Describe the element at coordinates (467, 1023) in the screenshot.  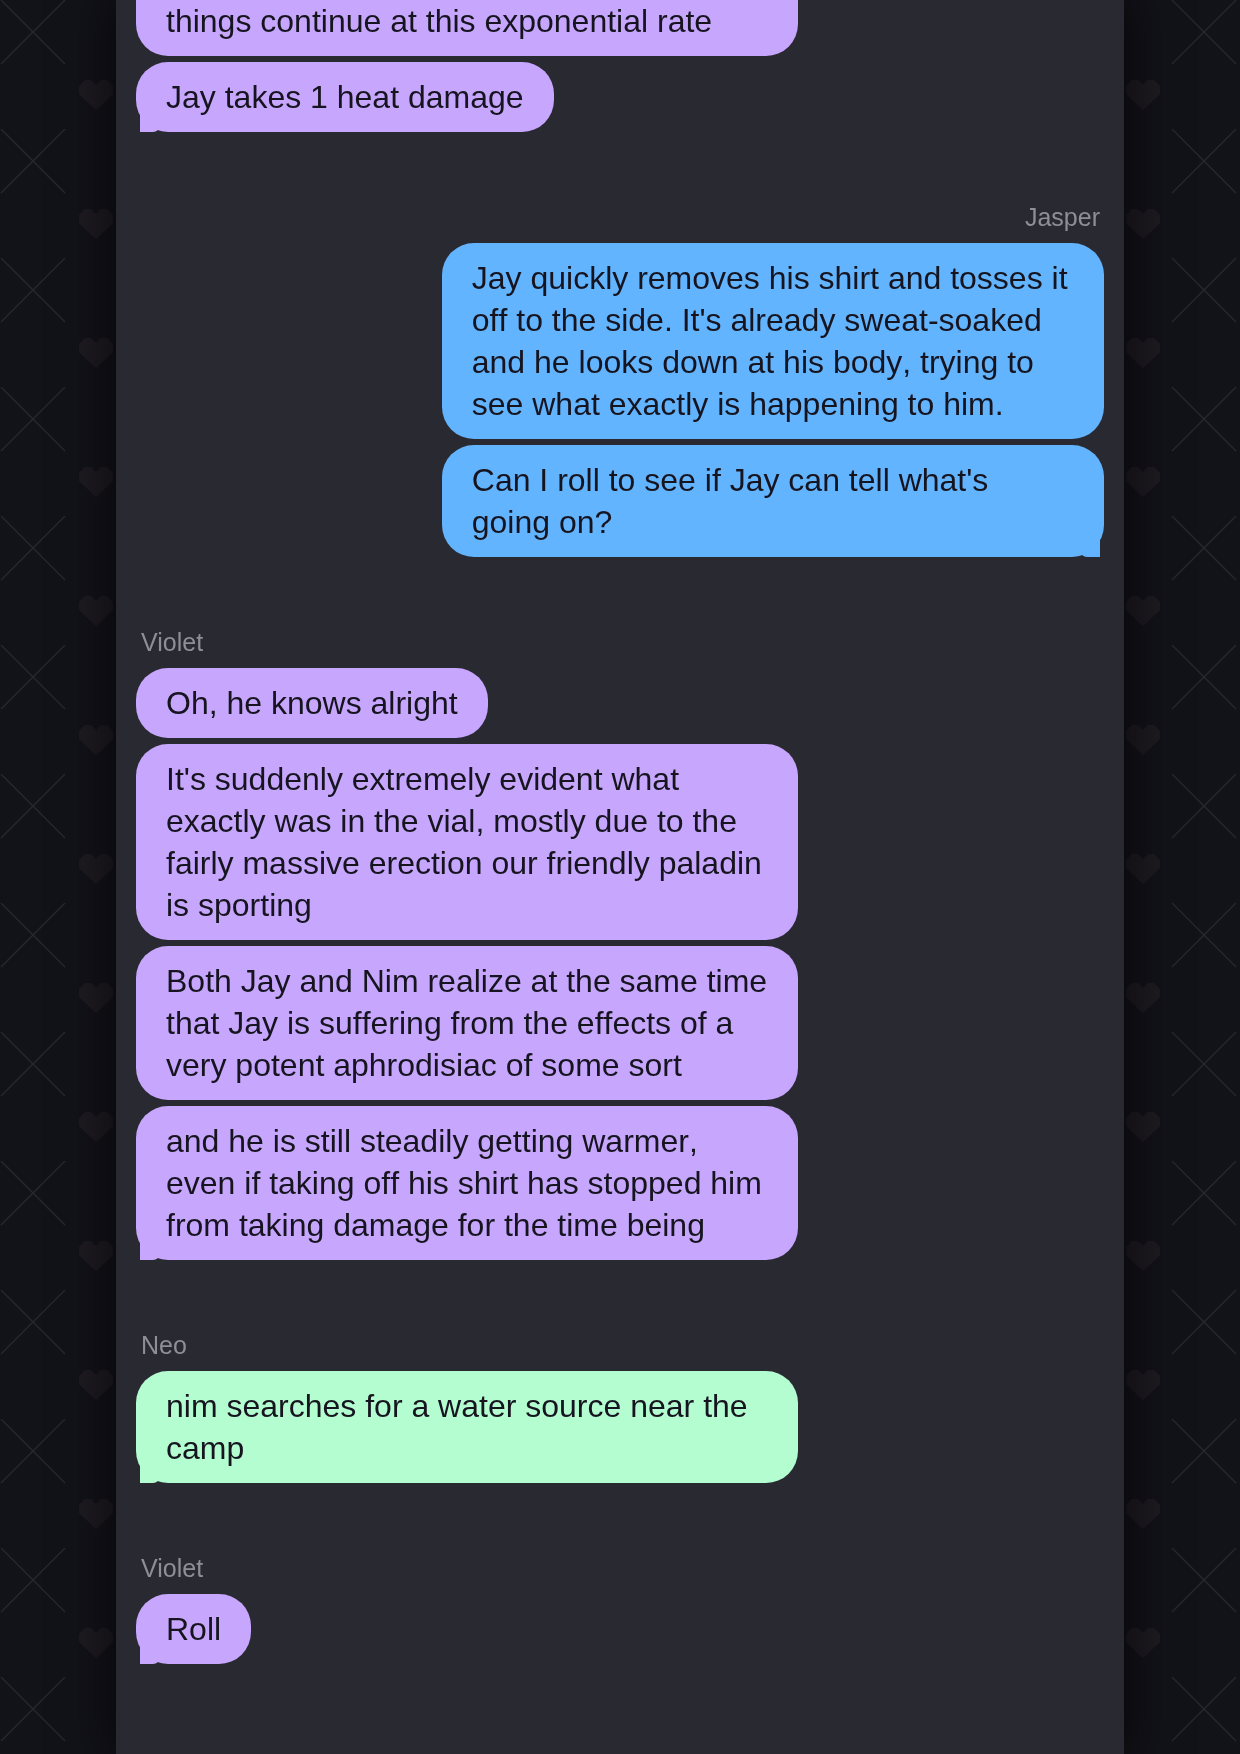
I see `message-bubble: Both Jay and Nim realize at the same time that Jay is suffering from the effects of a very potent aphrodisiac of some sort` at that location.